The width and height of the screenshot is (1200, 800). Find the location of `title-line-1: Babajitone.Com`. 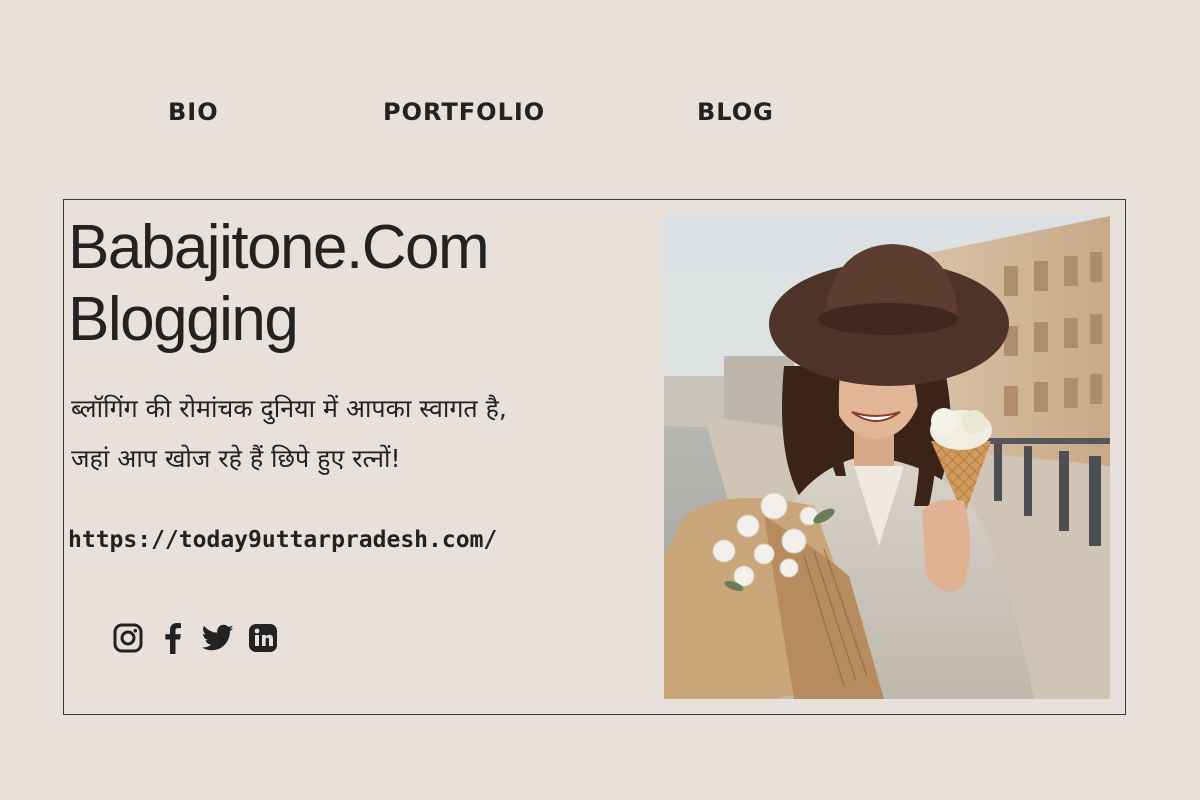

title-line-1: Babajitone.Com is located at coordinates (279, 247).